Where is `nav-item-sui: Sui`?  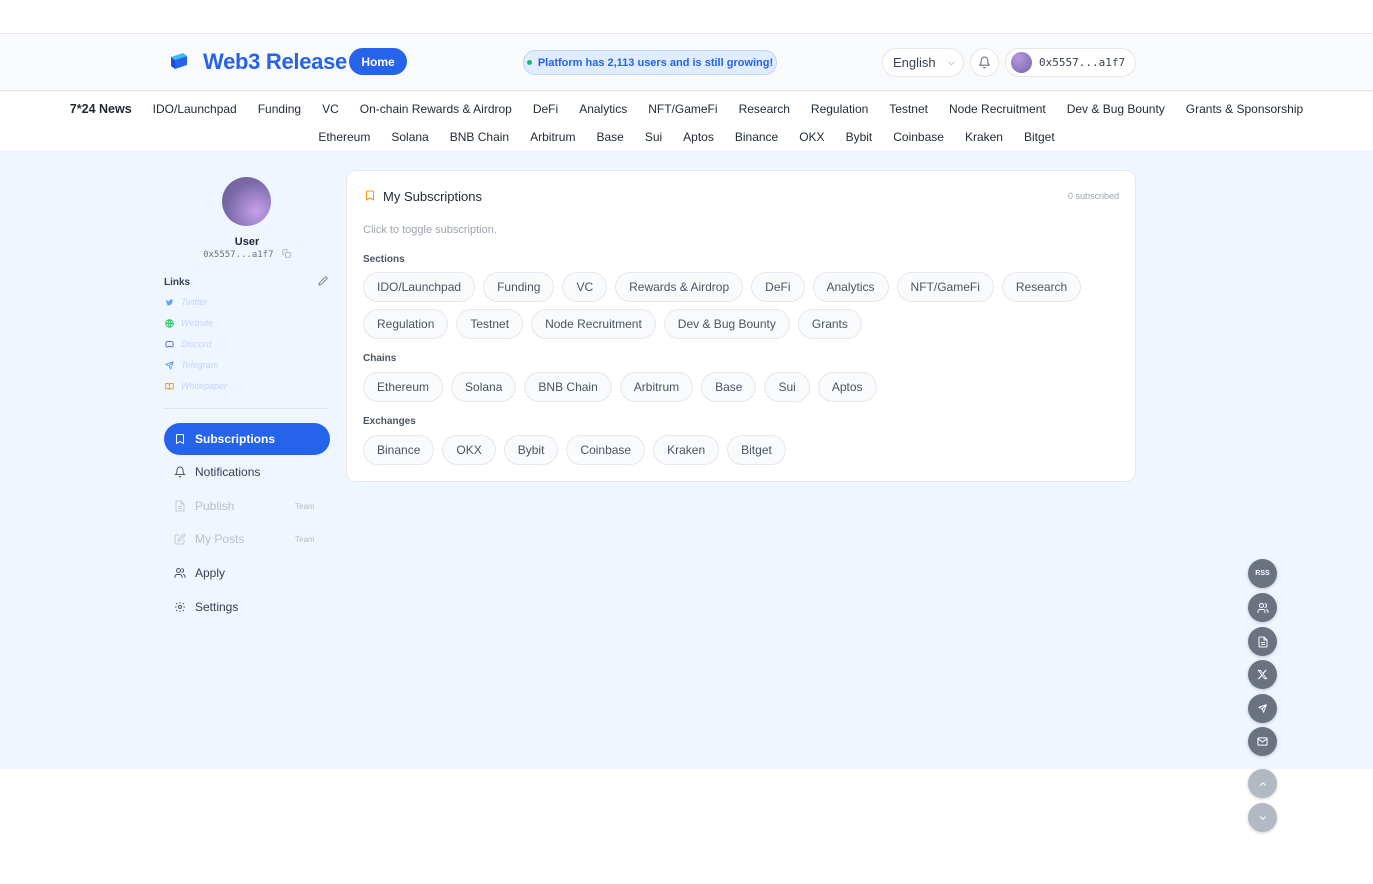
nav-item-sui: Sui is located at coordinates (653, 137).